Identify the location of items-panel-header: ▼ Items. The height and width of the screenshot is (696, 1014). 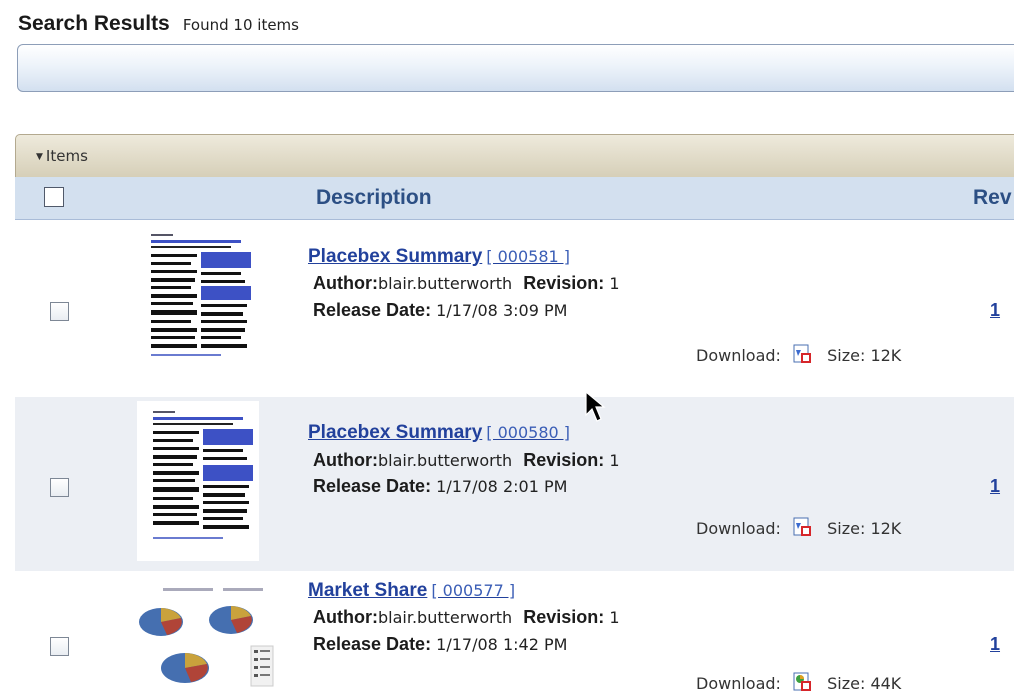
(514, 156).